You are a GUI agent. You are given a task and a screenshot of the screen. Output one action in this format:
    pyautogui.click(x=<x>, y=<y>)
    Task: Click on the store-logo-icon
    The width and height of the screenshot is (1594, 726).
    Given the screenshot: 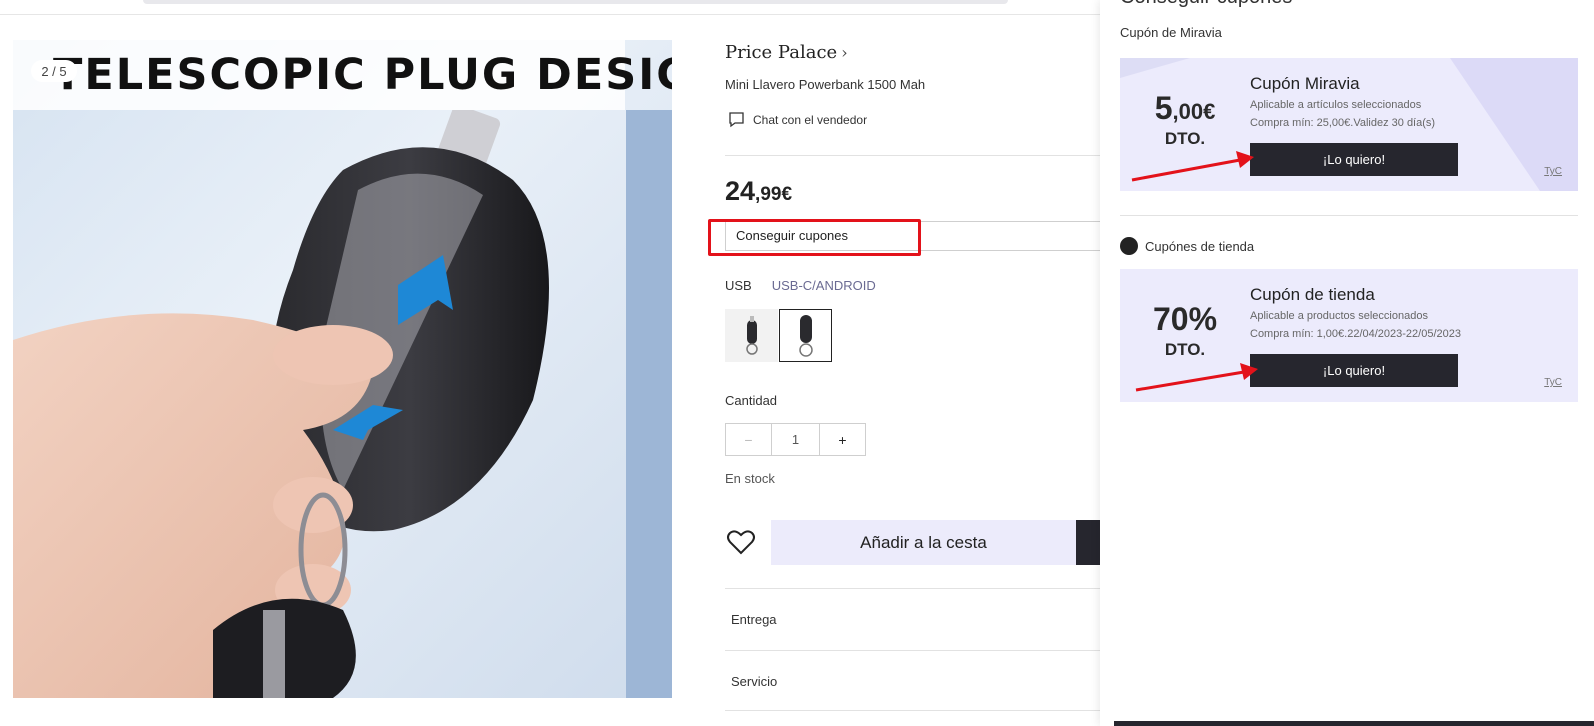 What is the action you would take?
    pyautogui.click(x=1129, y=246)
    